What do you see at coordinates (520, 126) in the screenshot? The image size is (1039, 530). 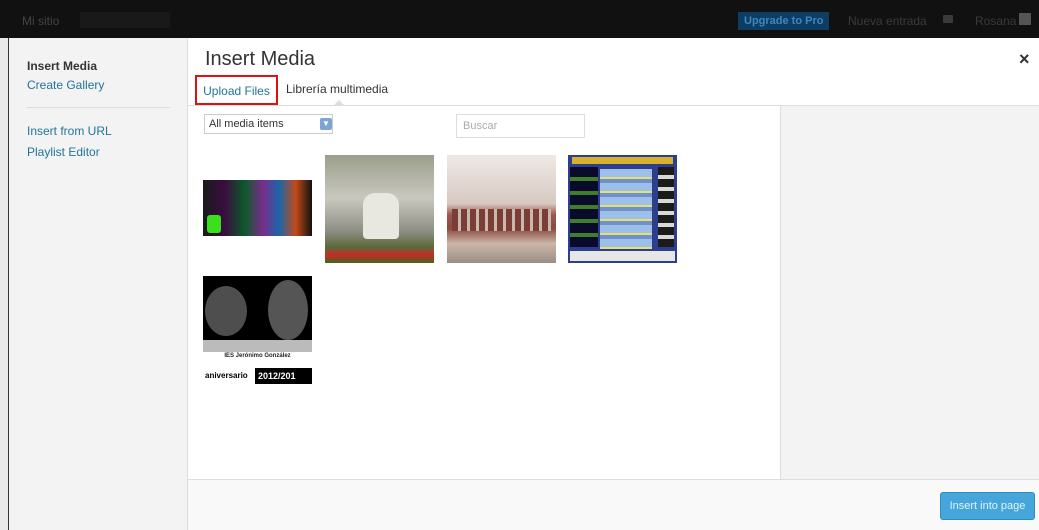 I see `search-input` at bounding box center [520, 126].